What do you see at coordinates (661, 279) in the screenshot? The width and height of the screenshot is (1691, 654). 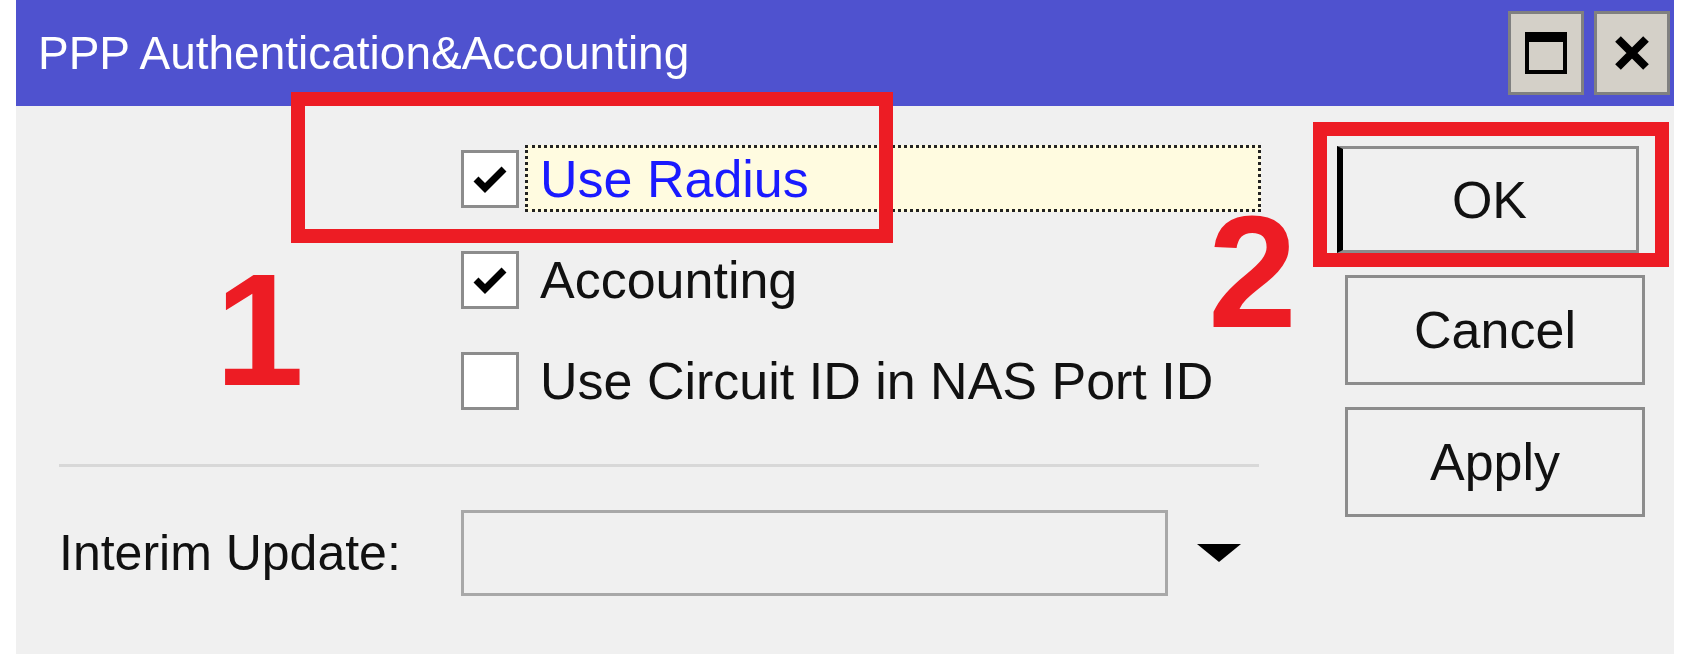 I see `checkbox-label: Accounting` at bounding box center [661, 279].